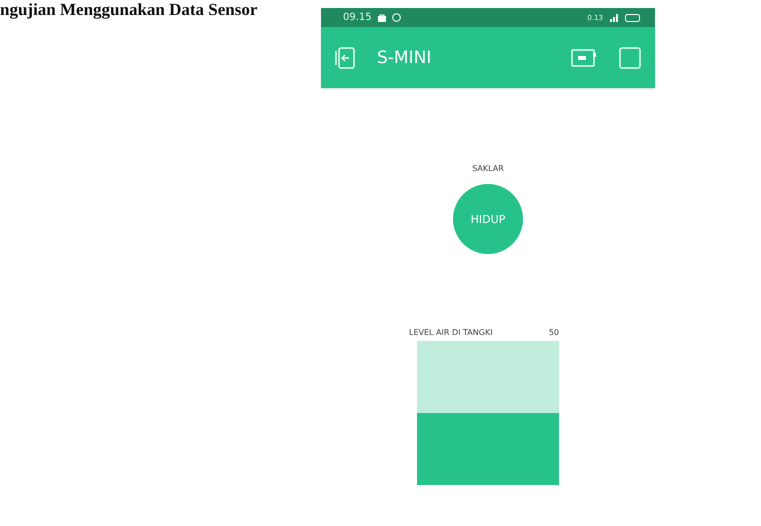  I want to click on switch-button: HIDUP, so click(488, 219).